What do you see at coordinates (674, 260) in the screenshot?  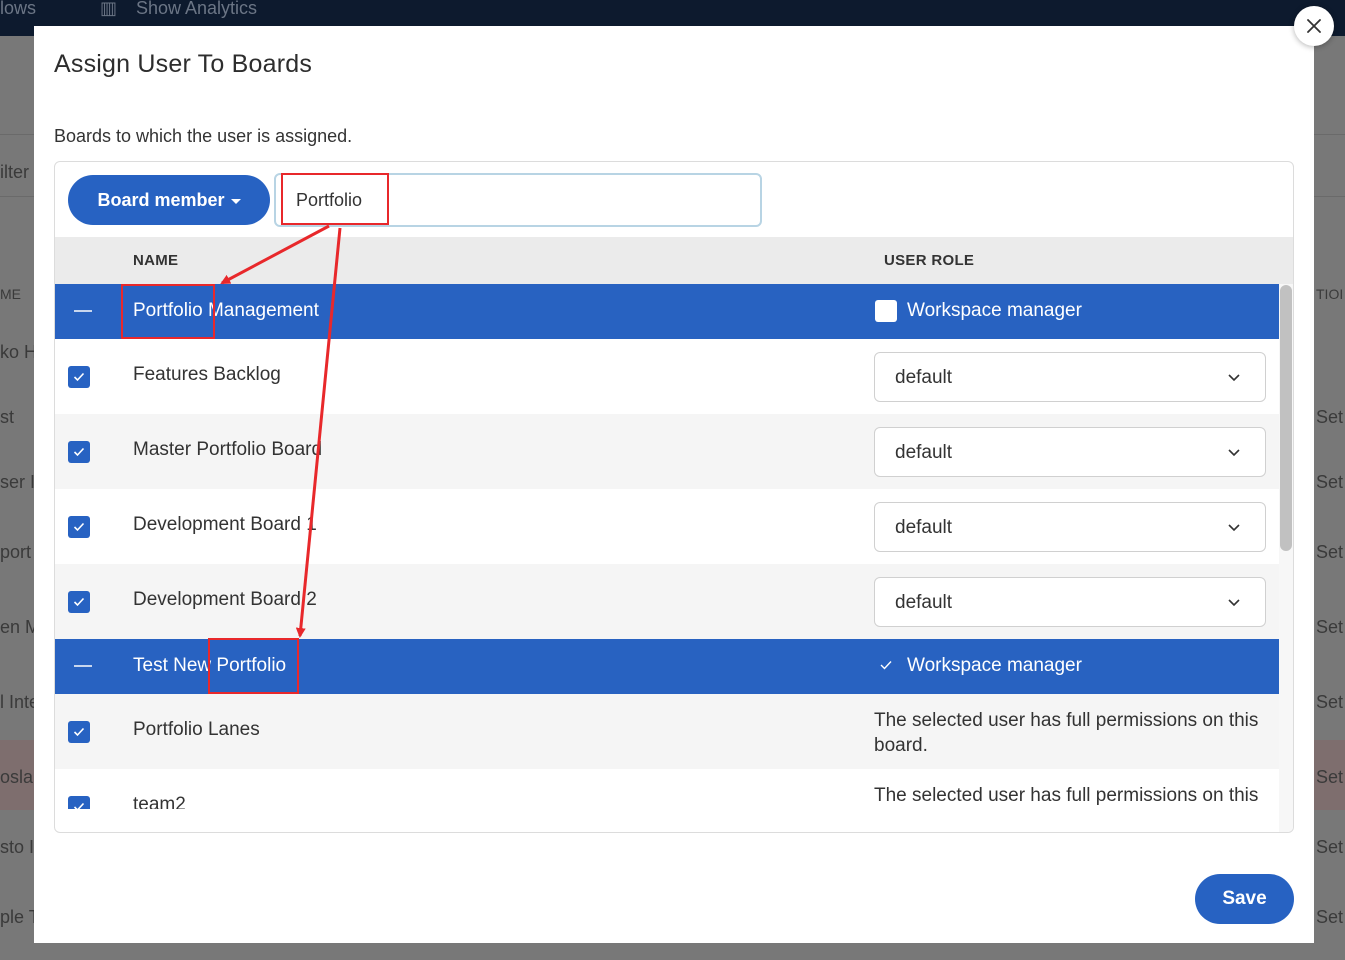 I see `table-header: NAME USER ROLE` at bounding box center [674, 260].